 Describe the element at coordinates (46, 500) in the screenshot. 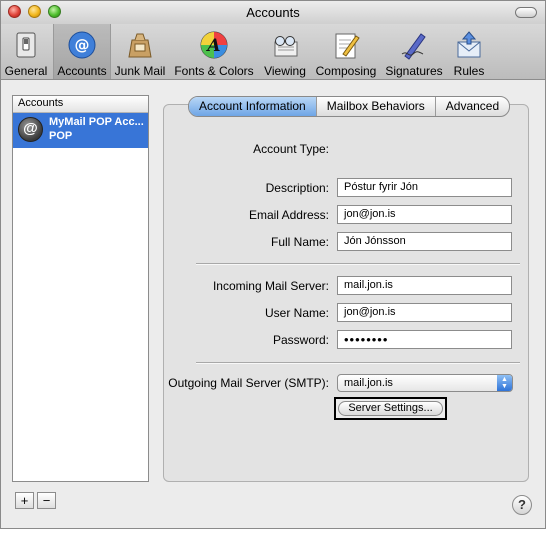

I see `remove-account-button: −` at that location.